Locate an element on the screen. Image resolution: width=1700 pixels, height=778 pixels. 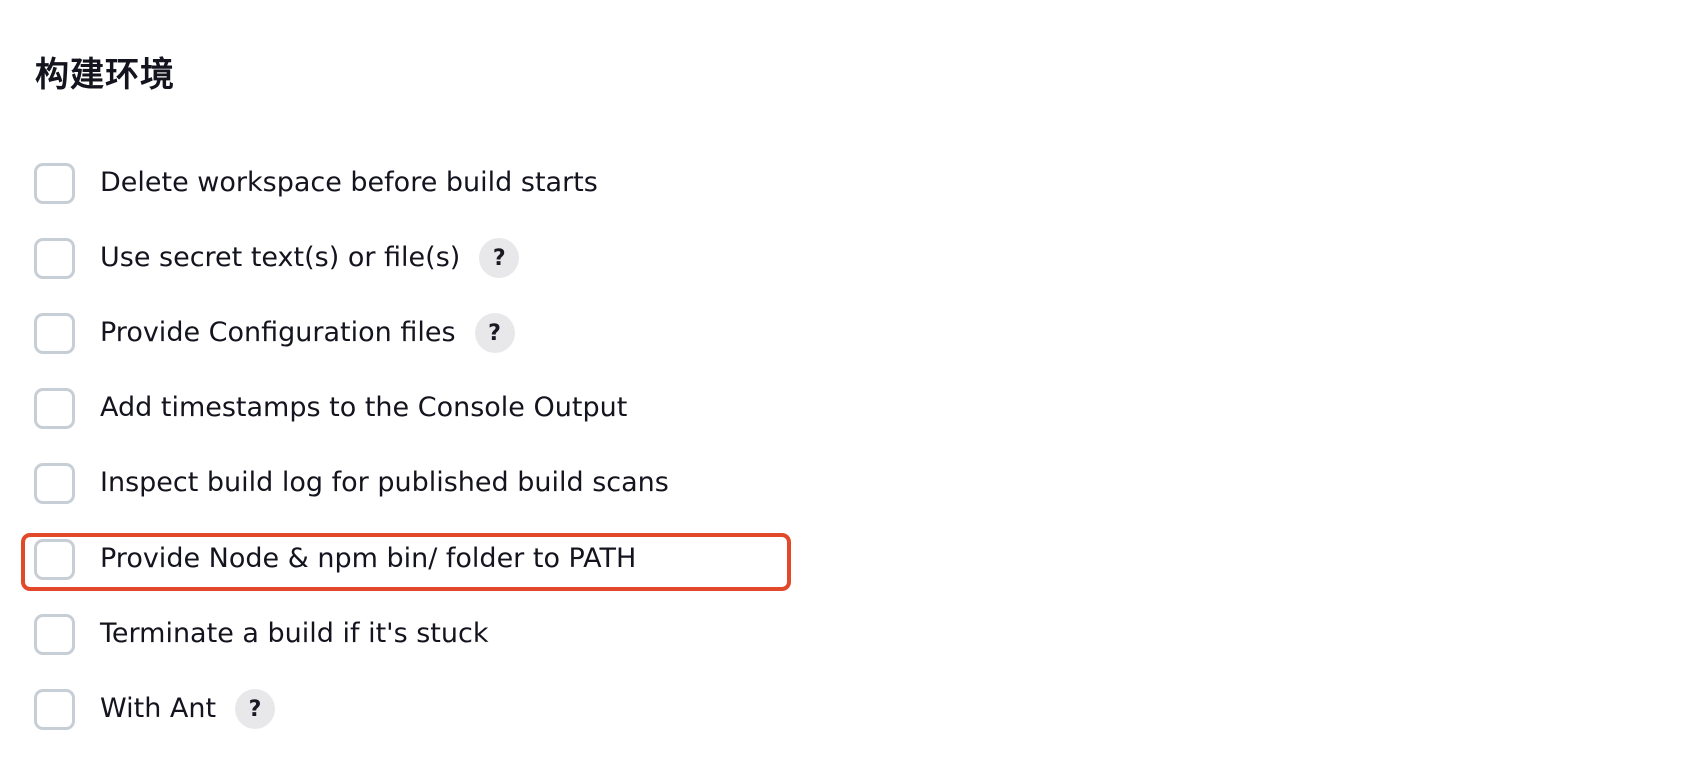
option-label: Use secret text(s) or file(s) is located at coordinates (280, 257).